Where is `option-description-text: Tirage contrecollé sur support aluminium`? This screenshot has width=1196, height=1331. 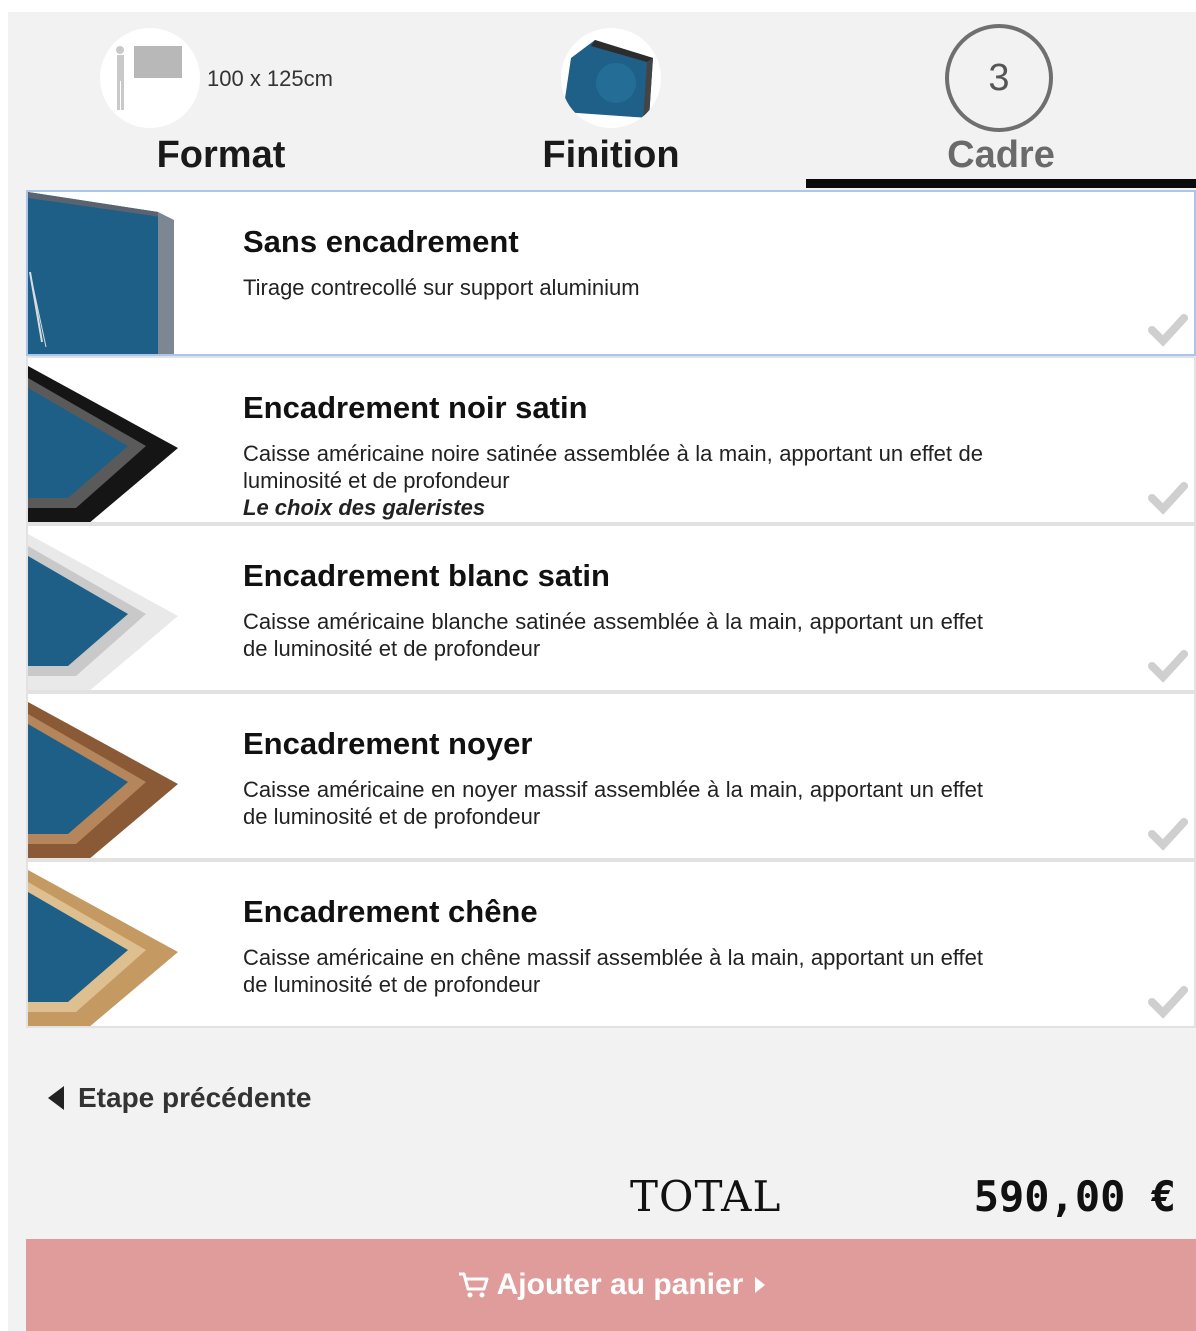 option-description-text: Tirage contrecollé sur support aluminium is located at coordinates (441, 287).